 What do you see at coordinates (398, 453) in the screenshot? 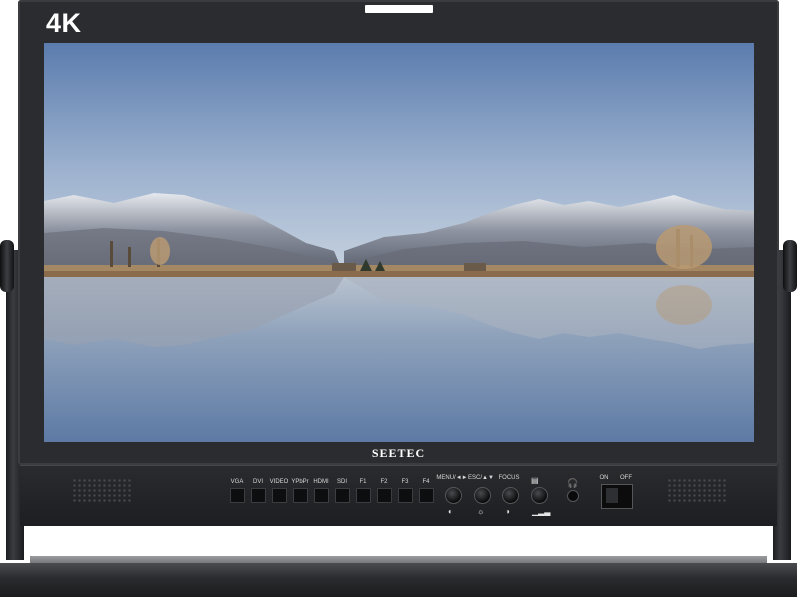
I see `brand-logo: SEETEC` at bounding box center [398, 453].